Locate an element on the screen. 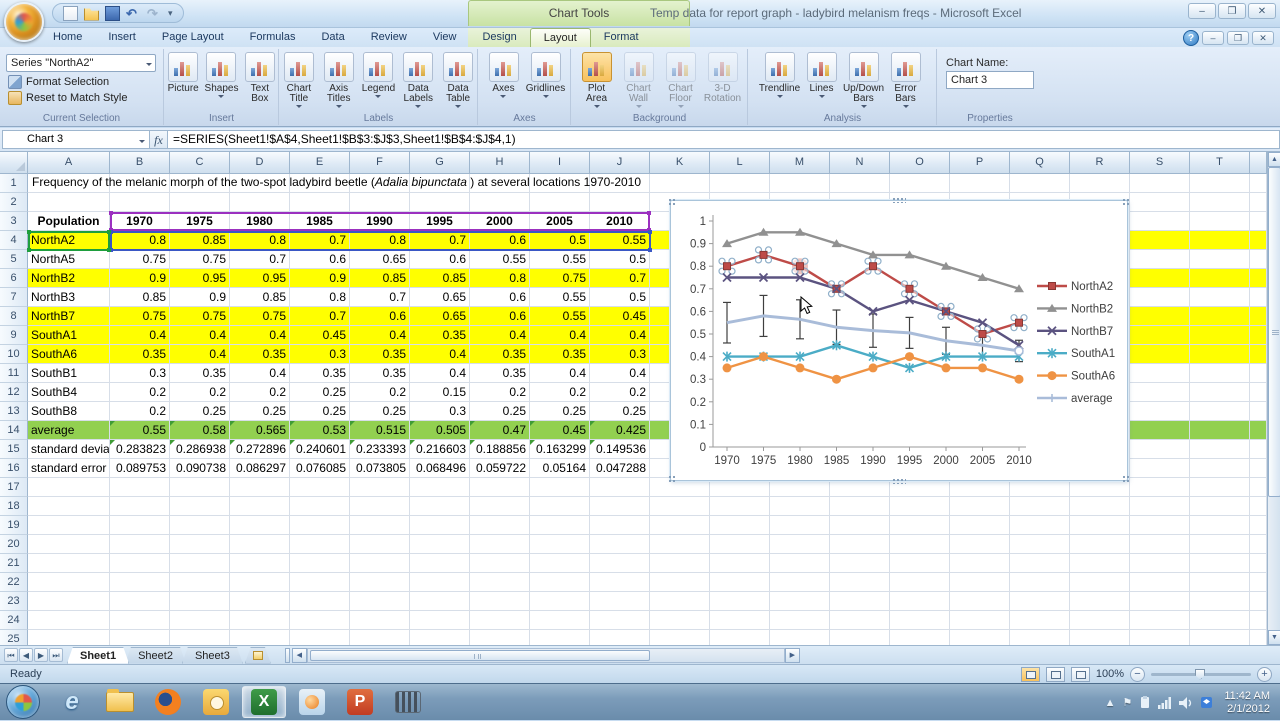 Image resolution: width=1280 pixels, height=721 pixels. scroll-left-icon: ◀ is located at coordinates (299, 655).